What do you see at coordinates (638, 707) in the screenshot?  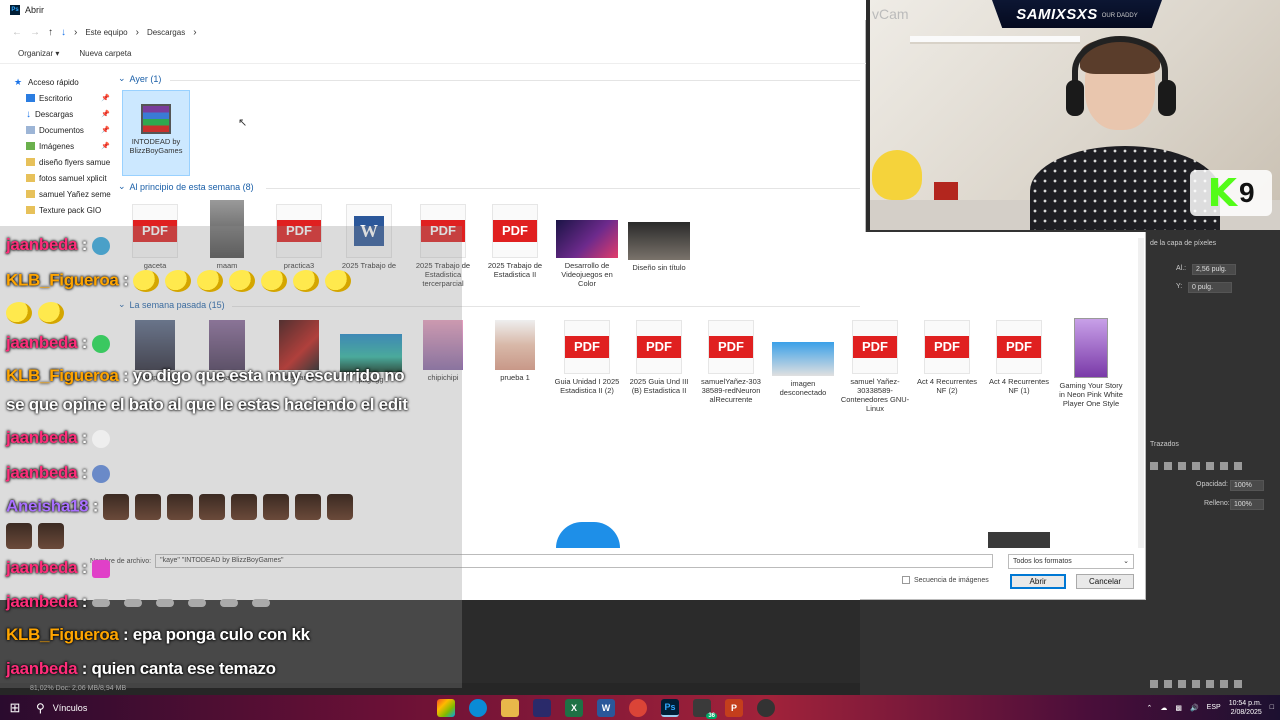 I see `chrome-icon` at bounding box center [638, 707].